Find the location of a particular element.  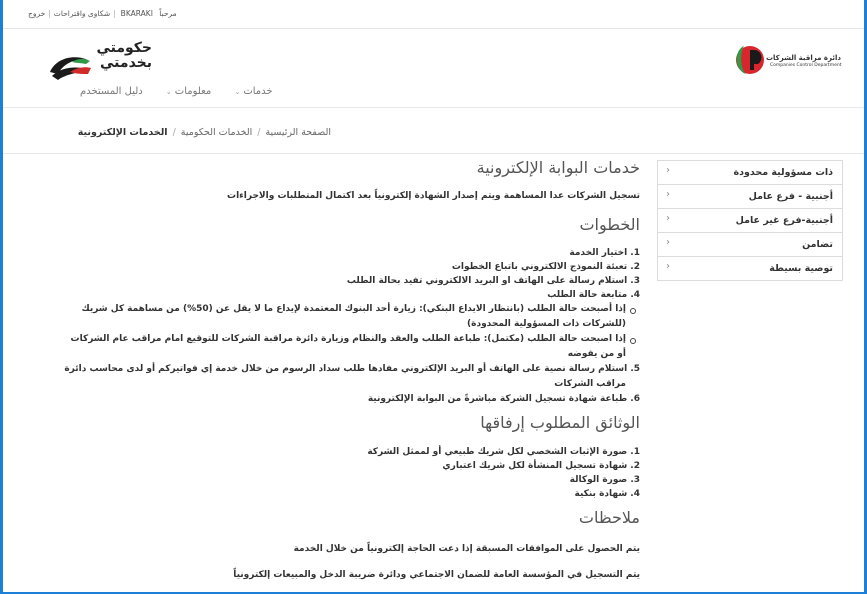

page-title: خدمات البوابة الإلكترونية is located at coordinates (558, 167).